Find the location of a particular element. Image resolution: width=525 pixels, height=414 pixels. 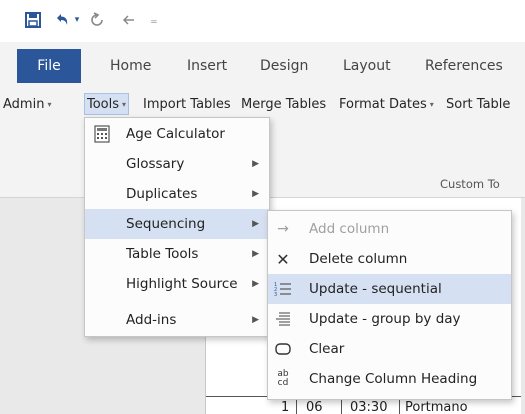

sort-table-button: Sort Table is located at coordinates (478, 104).